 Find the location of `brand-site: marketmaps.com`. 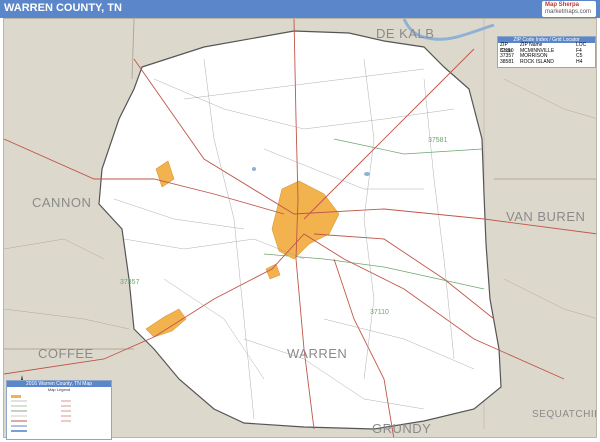

brand-site: marketmaps.com is located at coordinates (568, 12).